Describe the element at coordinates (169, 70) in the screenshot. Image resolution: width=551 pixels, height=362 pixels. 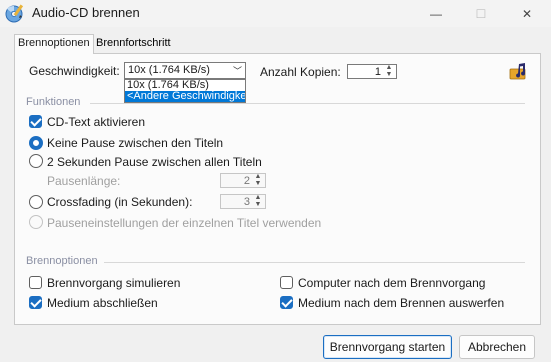
I see `speed-value: 10x (1.764 KB/s)` at that location.